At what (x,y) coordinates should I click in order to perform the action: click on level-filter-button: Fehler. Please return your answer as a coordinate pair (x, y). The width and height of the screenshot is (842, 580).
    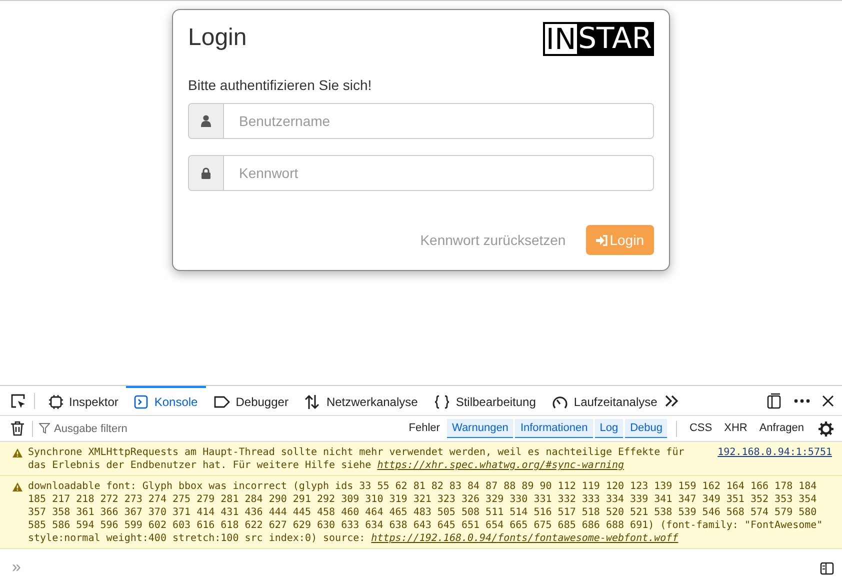
    Looking at the image, I should click on (424, 428).